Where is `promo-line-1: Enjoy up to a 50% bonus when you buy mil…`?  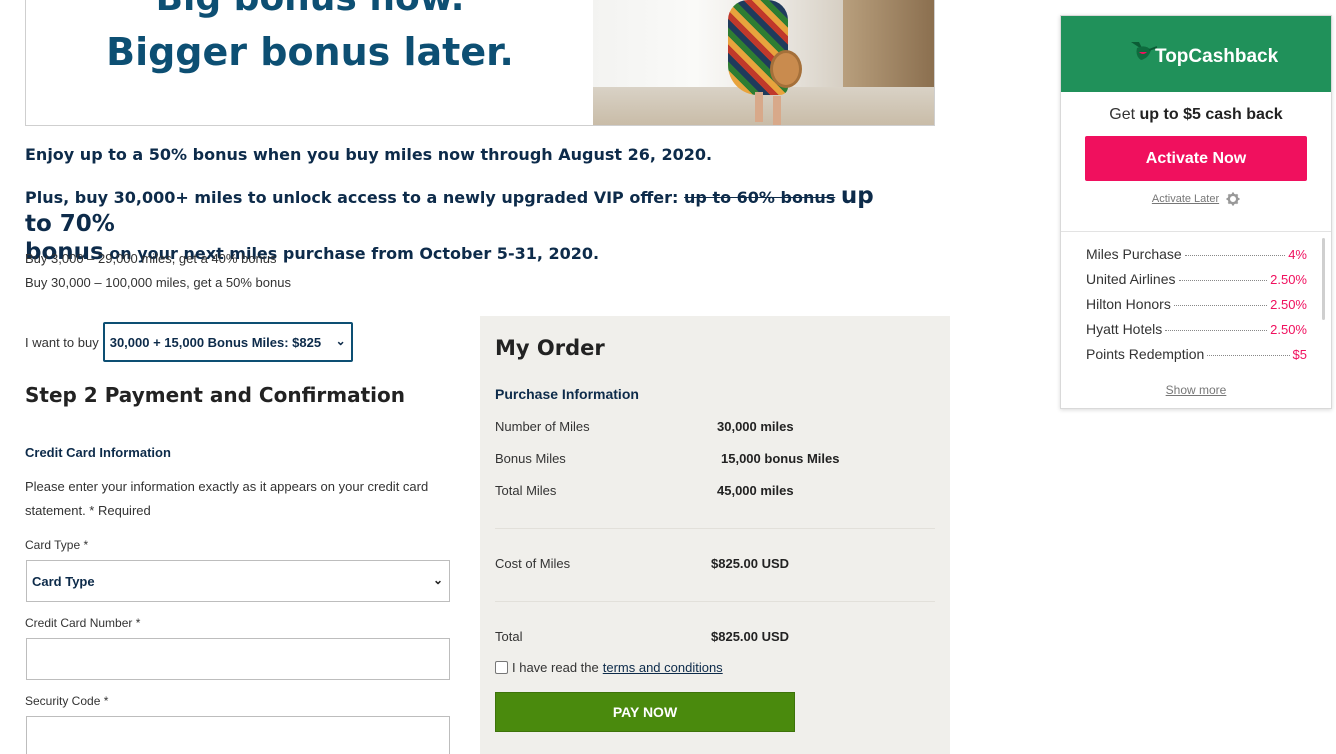
promo-line-1: Enjoy up to a 50% bonus when you buy mil… is located at coordinates (369, 154).